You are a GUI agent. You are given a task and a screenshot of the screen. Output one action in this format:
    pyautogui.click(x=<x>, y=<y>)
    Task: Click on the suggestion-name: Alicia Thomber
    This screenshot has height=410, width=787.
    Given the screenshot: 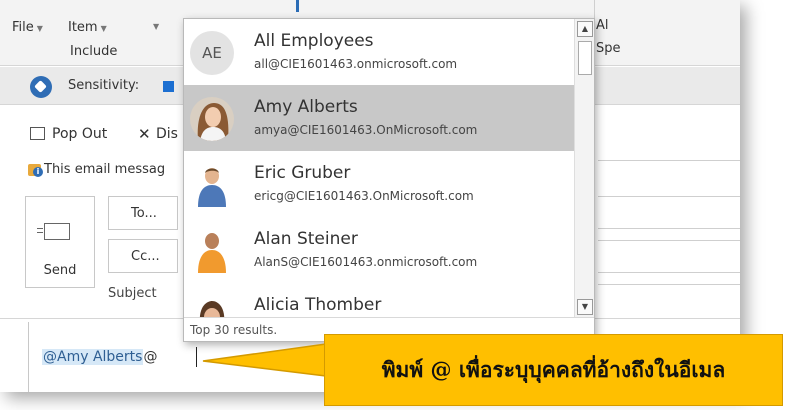 What is the action you would take?
    pyautogui.click(x=318, y=305)
    